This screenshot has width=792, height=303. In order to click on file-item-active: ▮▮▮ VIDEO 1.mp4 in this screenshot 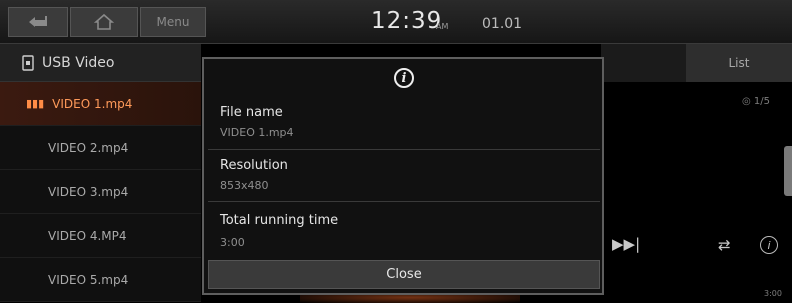, I will do `click(100, 104)`.